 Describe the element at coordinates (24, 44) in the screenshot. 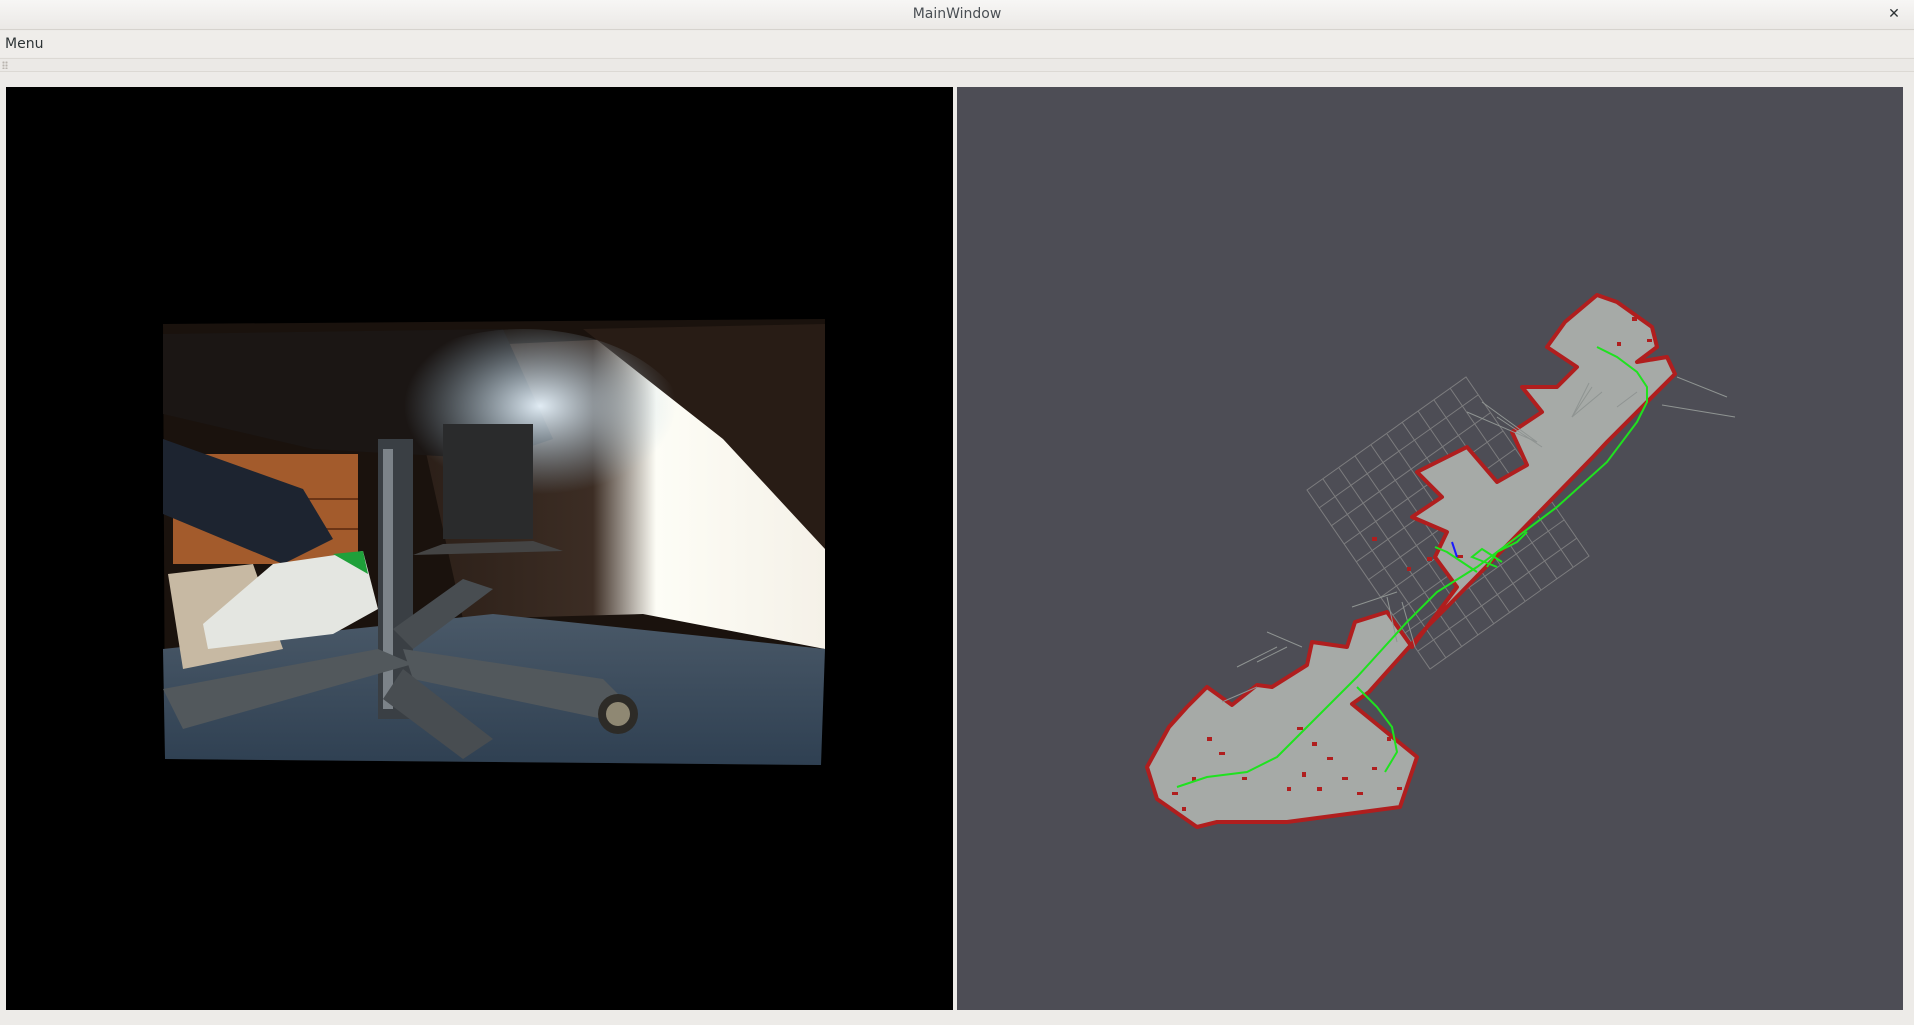

I see `menu-item-menu: Menu` at that location.